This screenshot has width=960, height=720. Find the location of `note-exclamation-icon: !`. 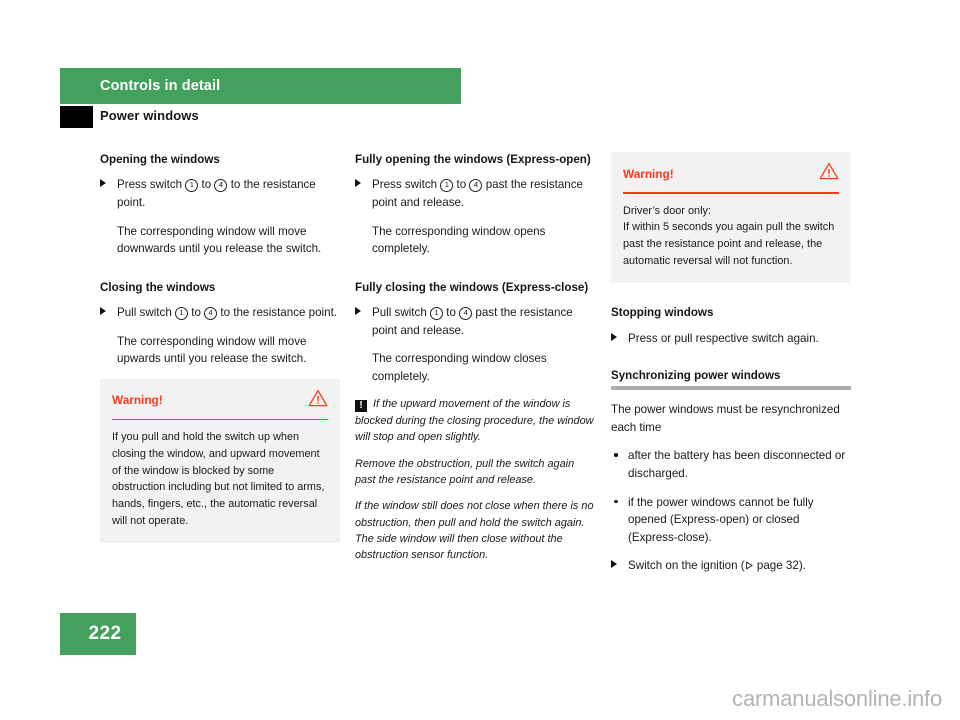

note-exclamation-icon: ! is located at coordinates (361, 406).